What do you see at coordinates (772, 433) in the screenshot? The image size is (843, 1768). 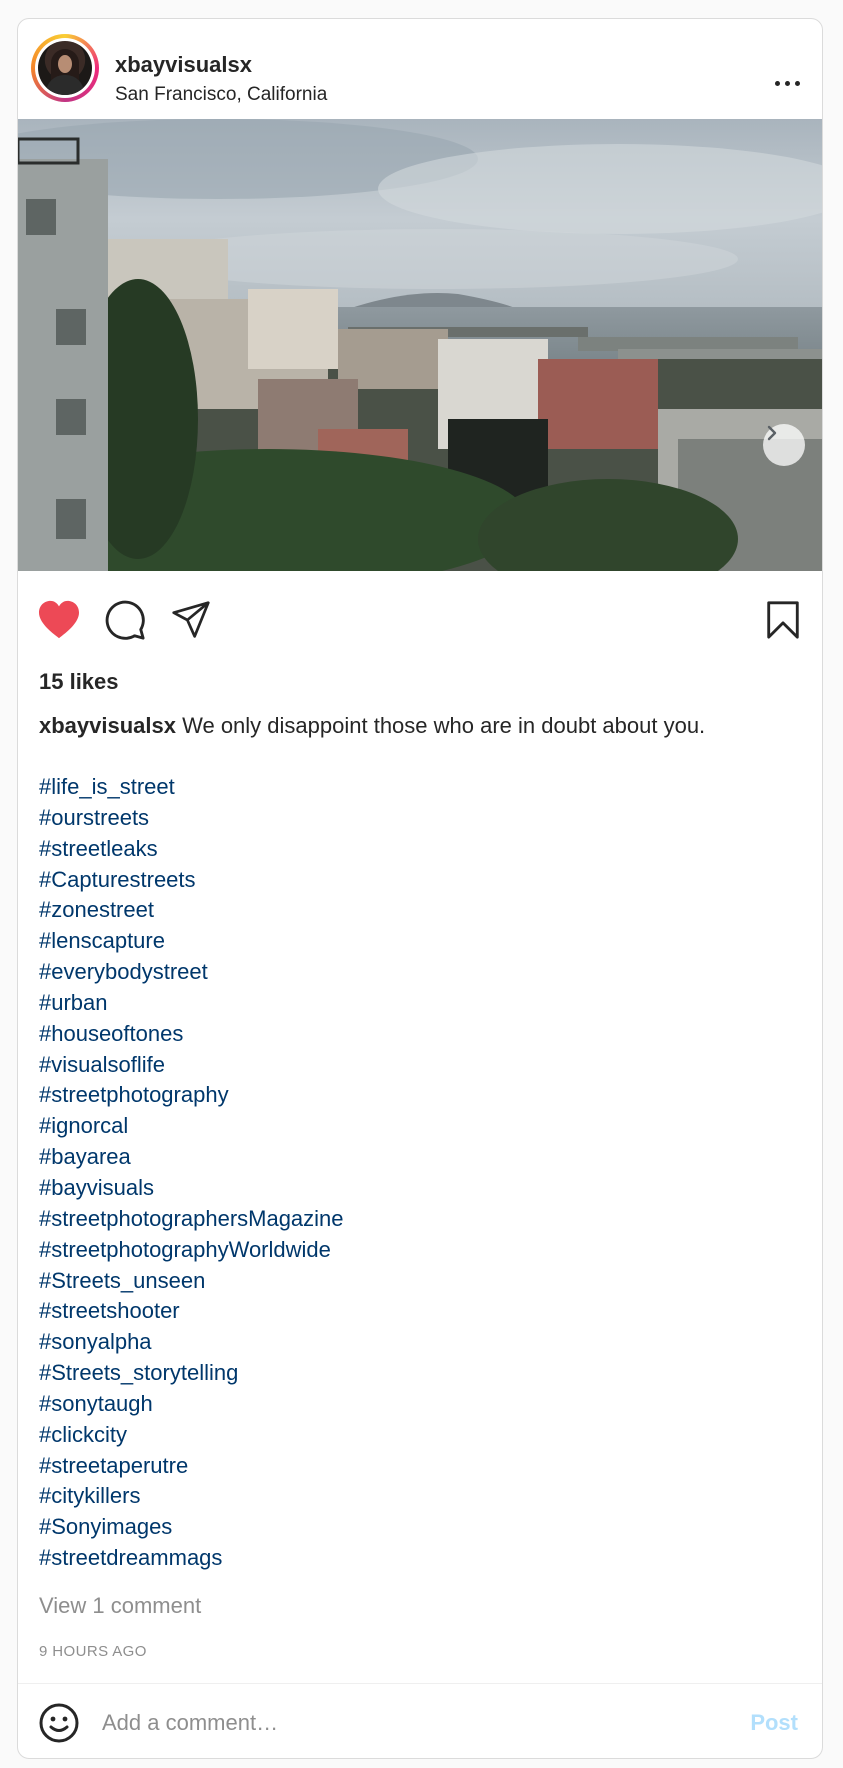 I see `chevron-right-icon` at bounding box center [772, 433].